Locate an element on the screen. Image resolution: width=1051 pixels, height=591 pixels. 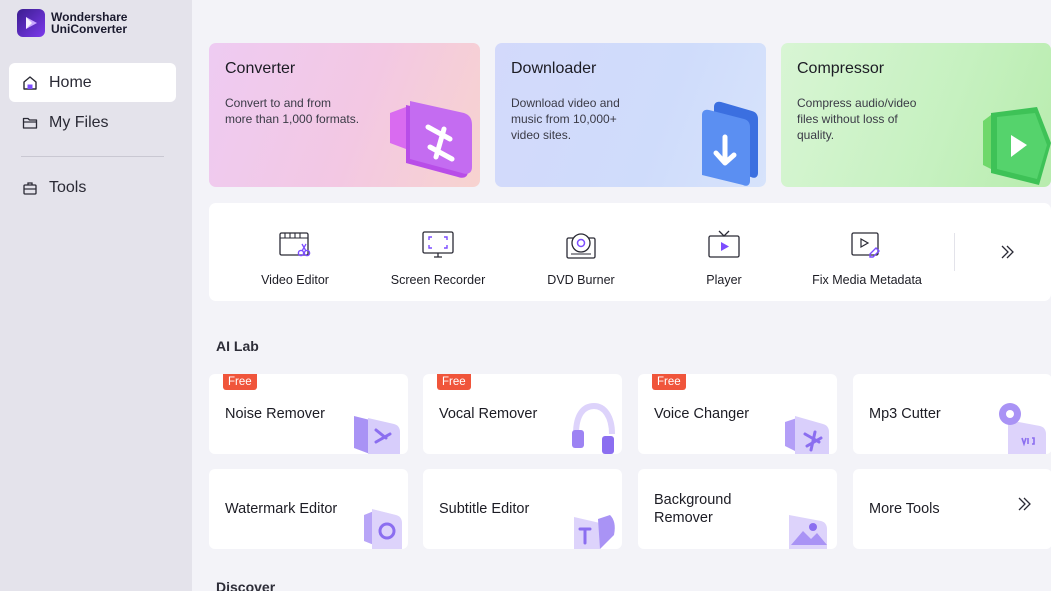
tool-player: Player is located at coordinates (724, 252).